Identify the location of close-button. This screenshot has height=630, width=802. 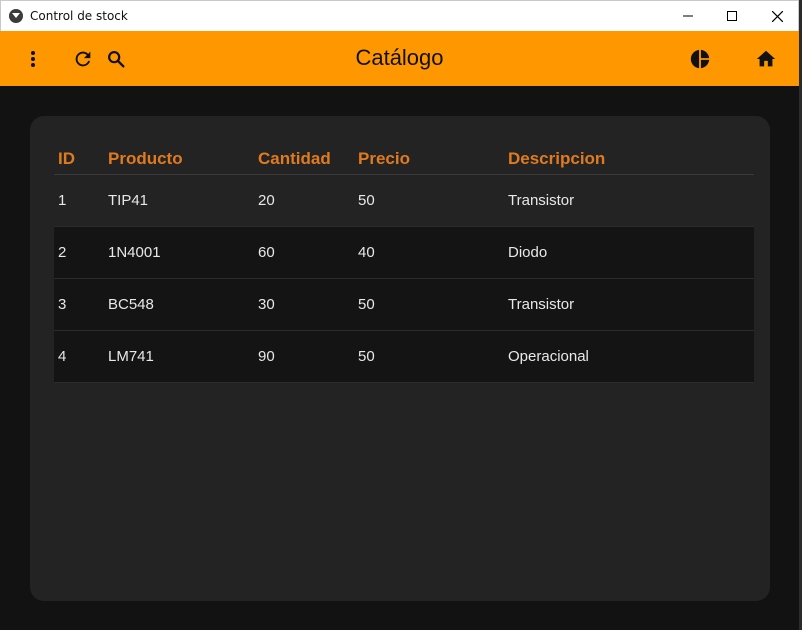
(777, 16).